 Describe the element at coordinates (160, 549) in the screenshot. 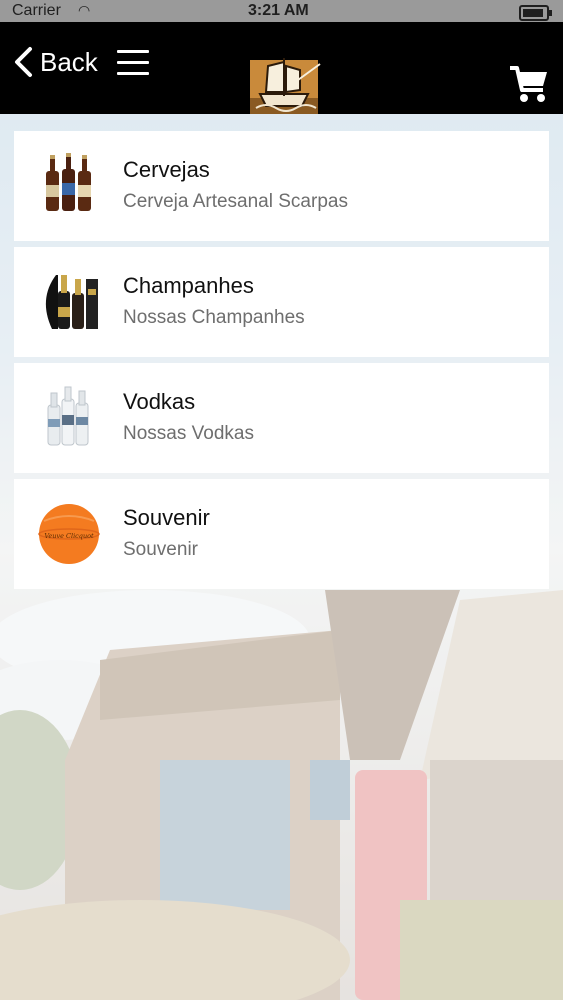

I see `category-subtitle: Souvenir` at that location.